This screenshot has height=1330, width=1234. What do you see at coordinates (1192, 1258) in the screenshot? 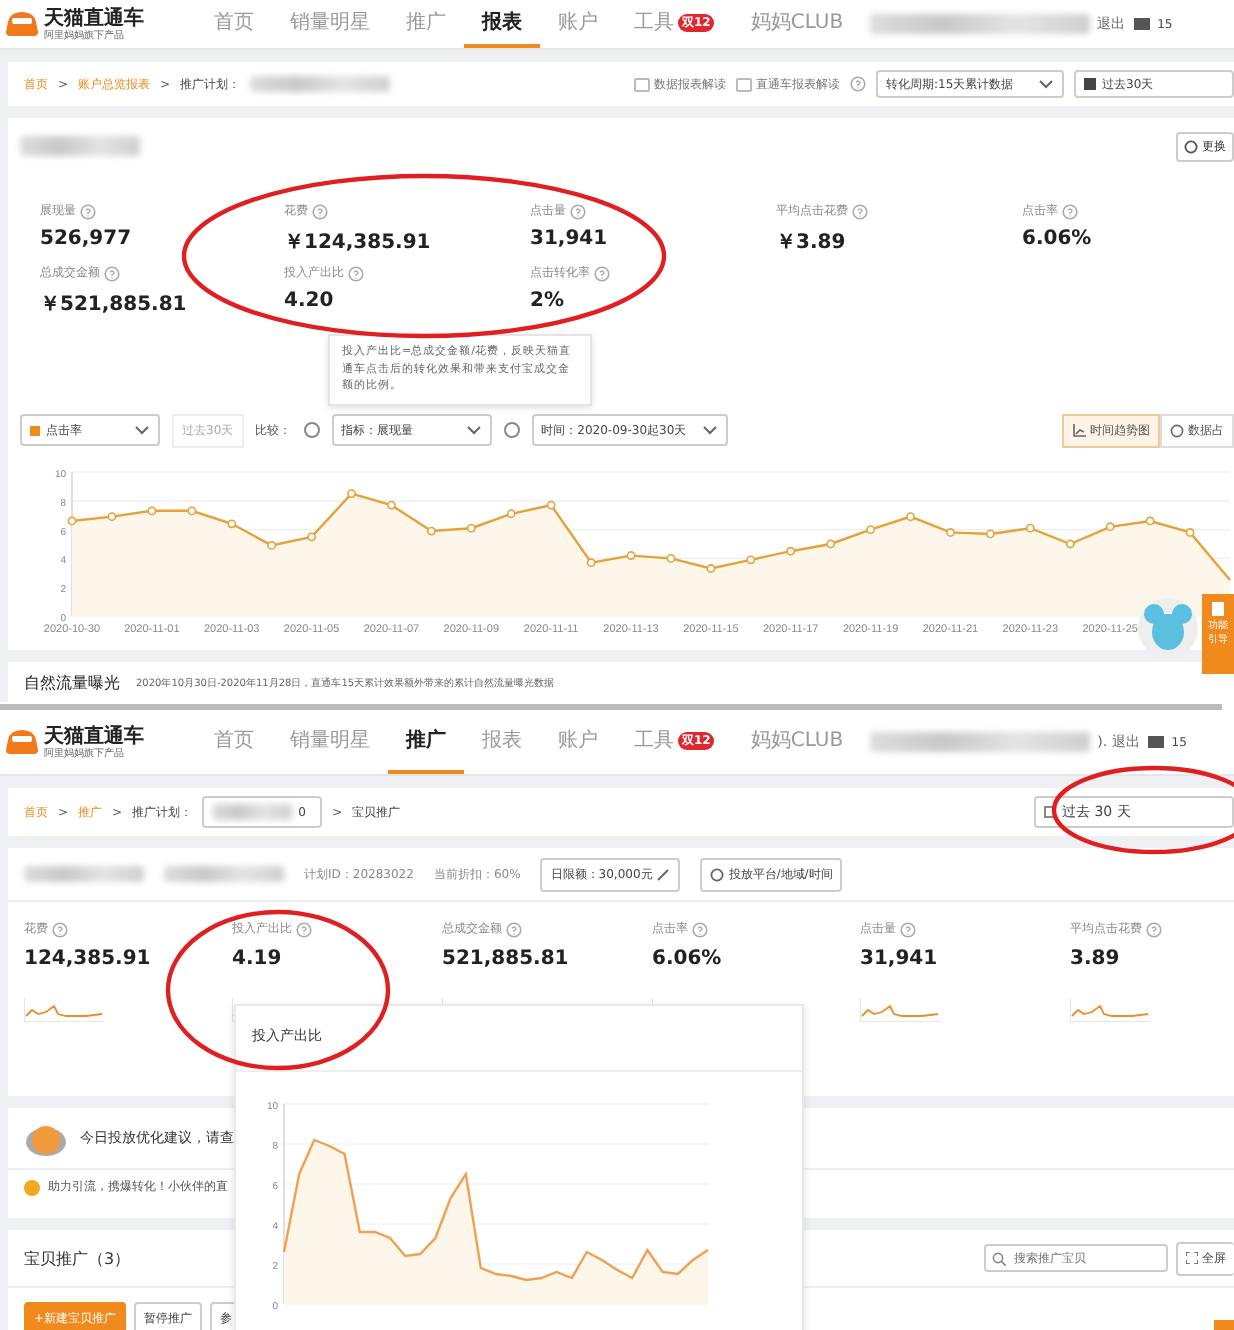
I see `expand-icon` at bounding box center [1192, 1258].